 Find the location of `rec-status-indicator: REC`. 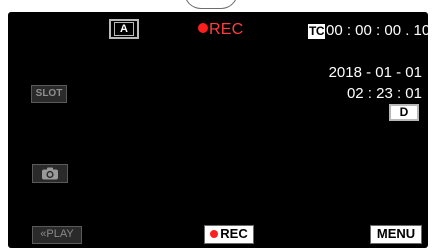

rec-status-indicator: REC is located at coordinates (220, 30).